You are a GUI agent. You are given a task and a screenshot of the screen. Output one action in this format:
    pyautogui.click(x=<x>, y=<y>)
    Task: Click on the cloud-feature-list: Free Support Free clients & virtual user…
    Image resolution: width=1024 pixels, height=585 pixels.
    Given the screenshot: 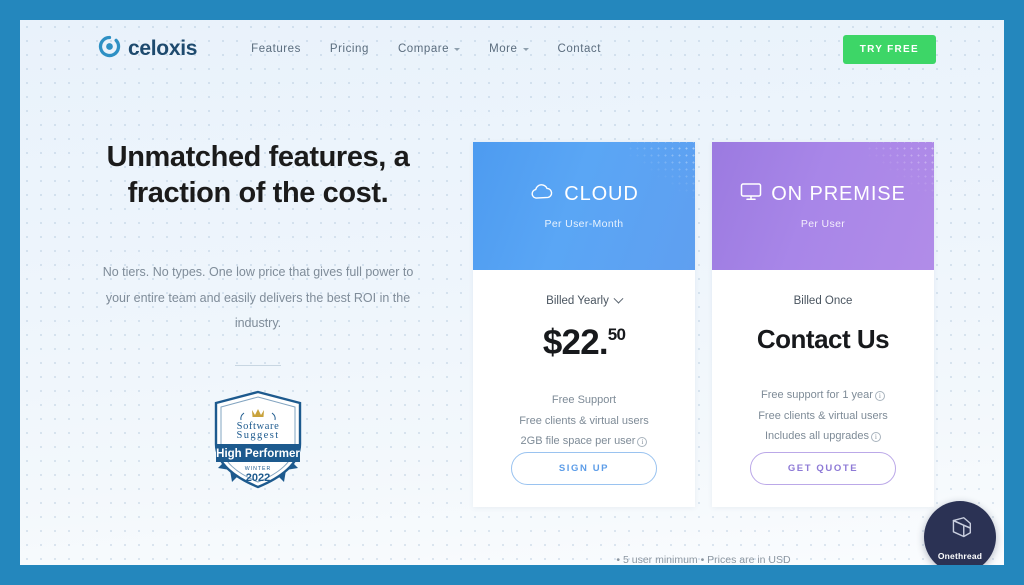 What is the action you would take?
    pyautogui.click(x=584, y=421)
    